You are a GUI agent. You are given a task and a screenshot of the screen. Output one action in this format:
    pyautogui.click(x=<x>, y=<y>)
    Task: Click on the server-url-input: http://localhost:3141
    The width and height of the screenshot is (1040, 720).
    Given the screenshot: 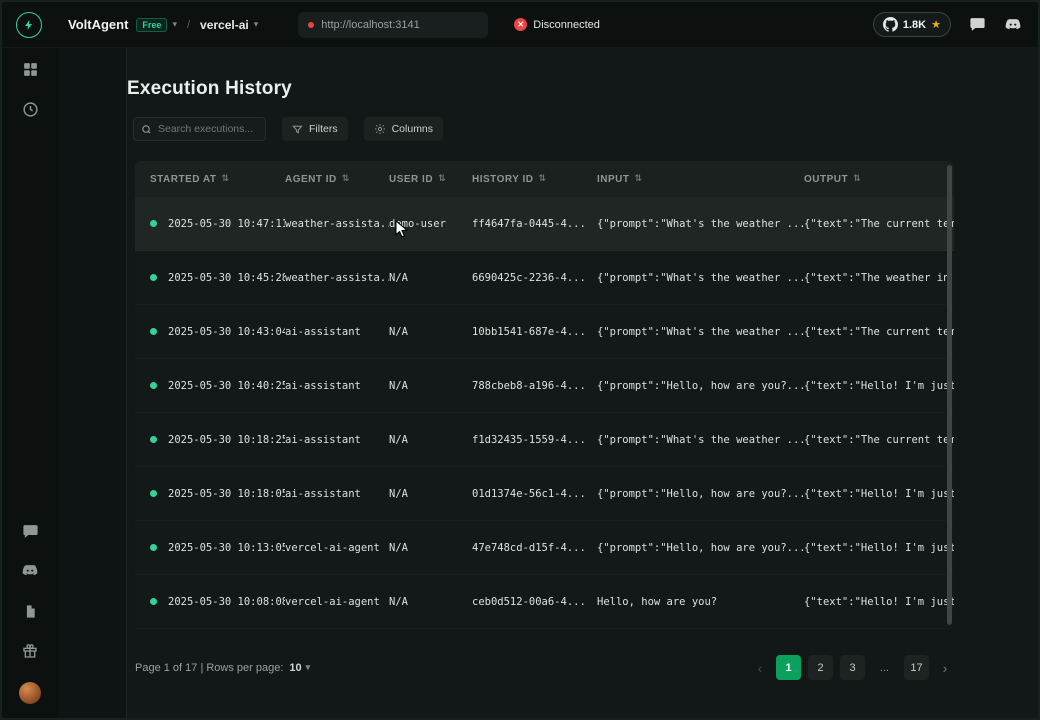 What is the action you would take?
    pyautogui.click(x=393, y=24)
    